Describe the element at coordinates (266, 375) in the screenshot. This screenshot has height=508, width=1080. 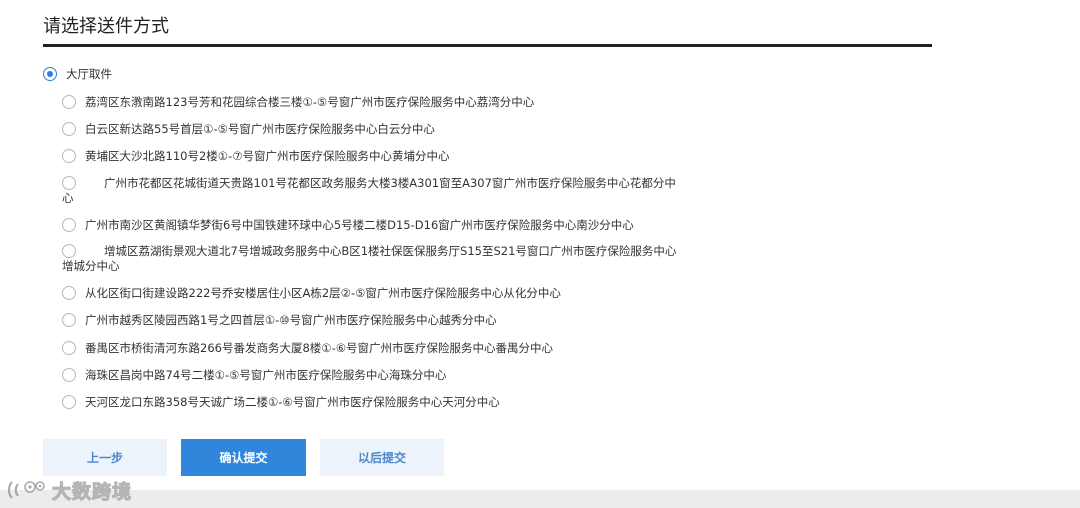
I see `option-label: 海珠区昌岗中路74号二楼①-⑤号窗广州市医疗保险服务中心海珠分中心` at that location.